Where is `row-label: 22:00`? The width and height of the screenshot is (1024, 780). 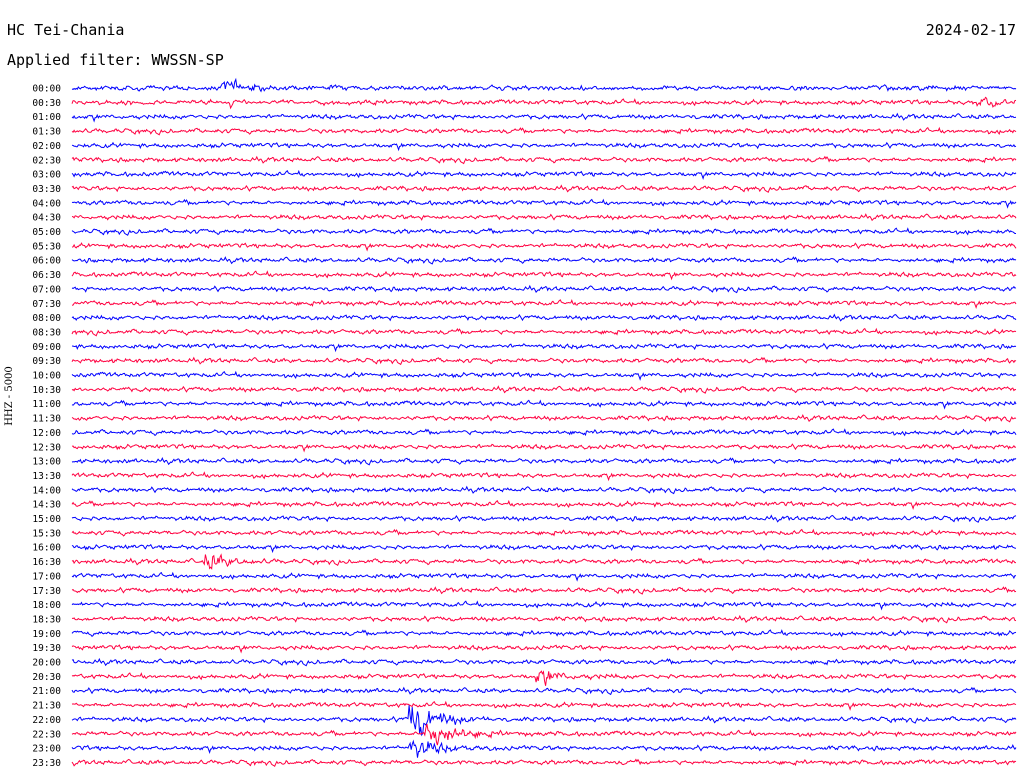
row-label: 22:00 is located at coordinates (46, 720).